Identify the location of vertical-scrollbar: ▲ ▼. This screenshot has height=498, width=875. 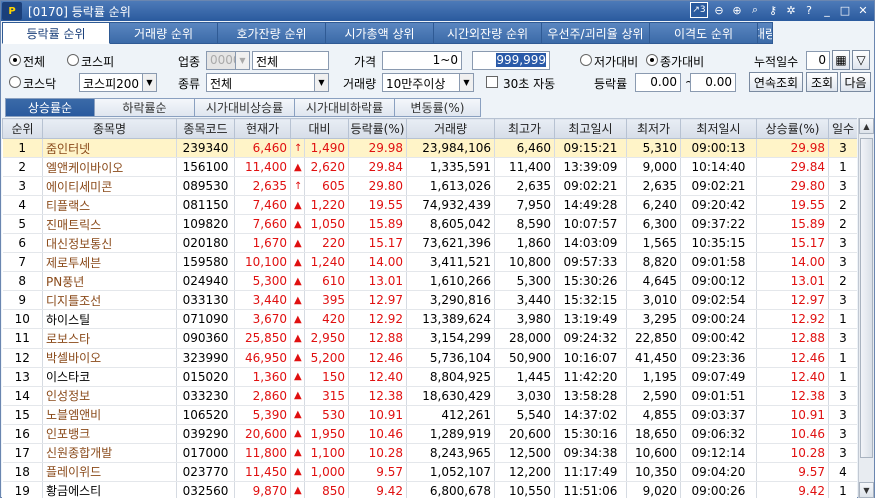
(866, 308).